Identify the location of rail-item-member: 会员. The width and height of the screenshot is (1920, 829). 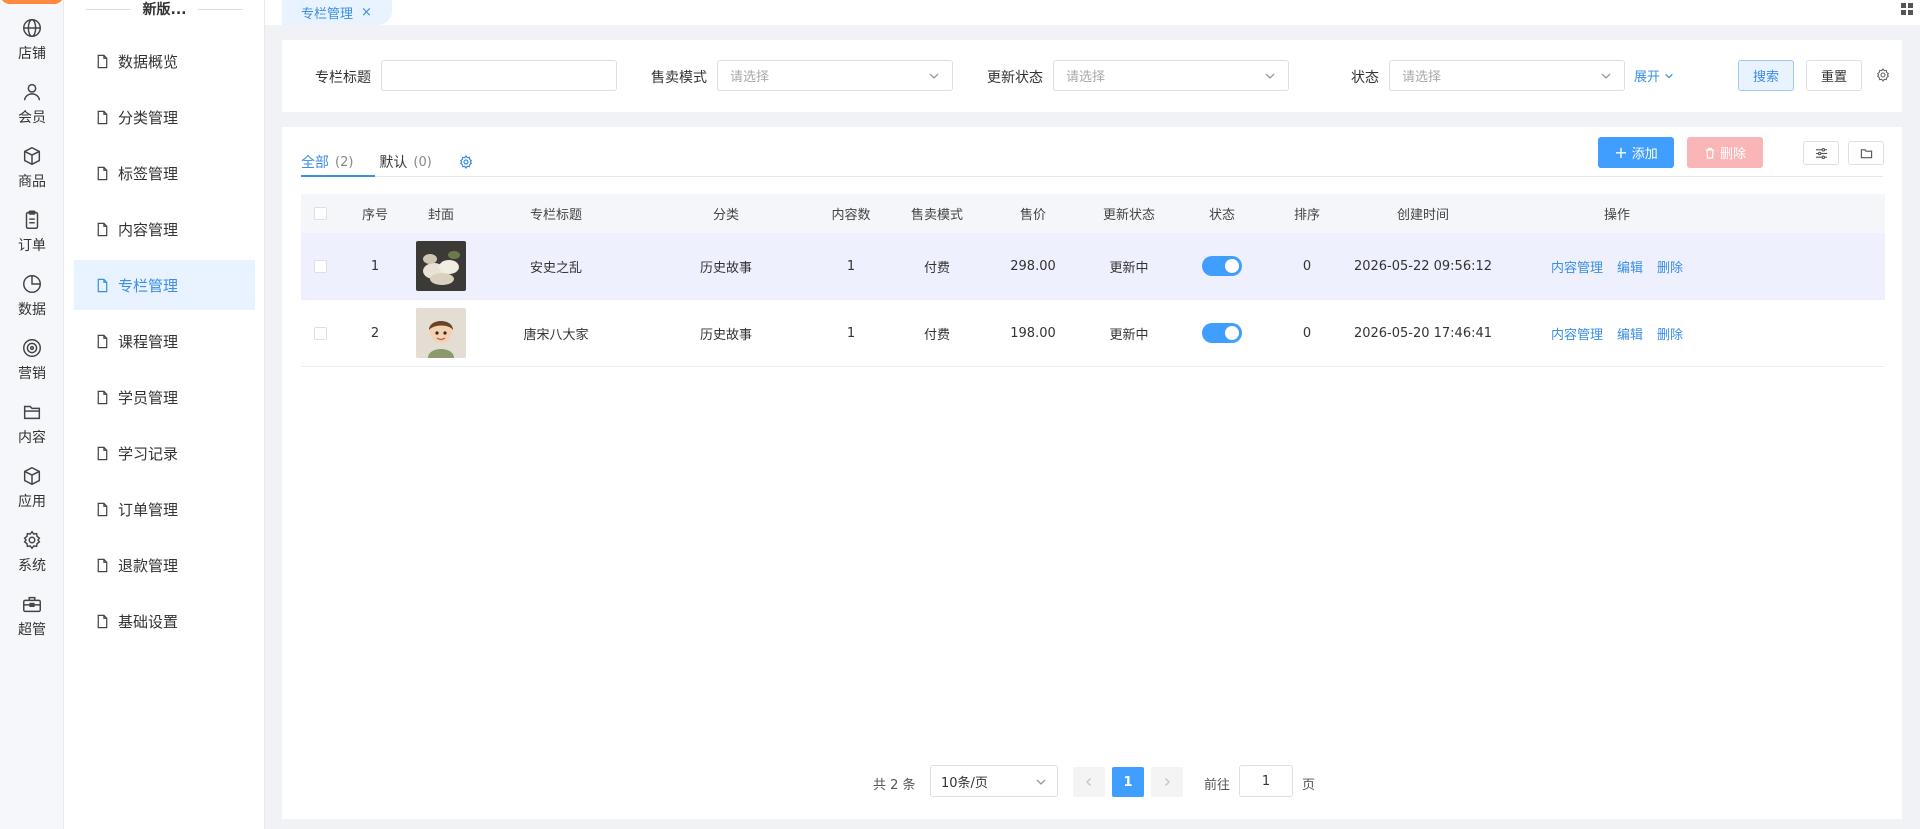
(32, 104).